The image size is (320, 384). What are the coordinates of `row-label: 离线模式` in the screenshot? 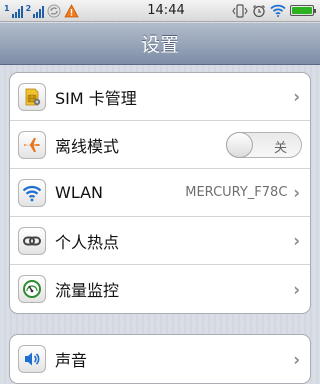 It's located at (87, 146).